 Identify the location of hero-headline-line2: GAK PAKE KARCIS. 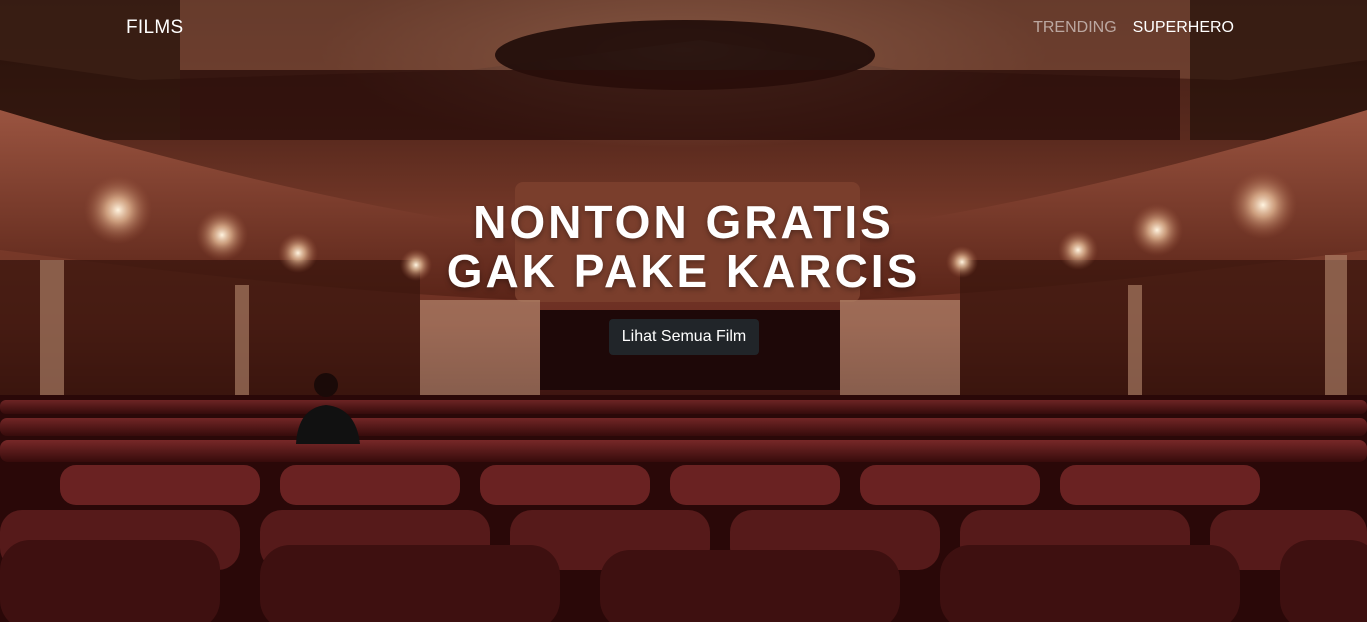
(683, 271).